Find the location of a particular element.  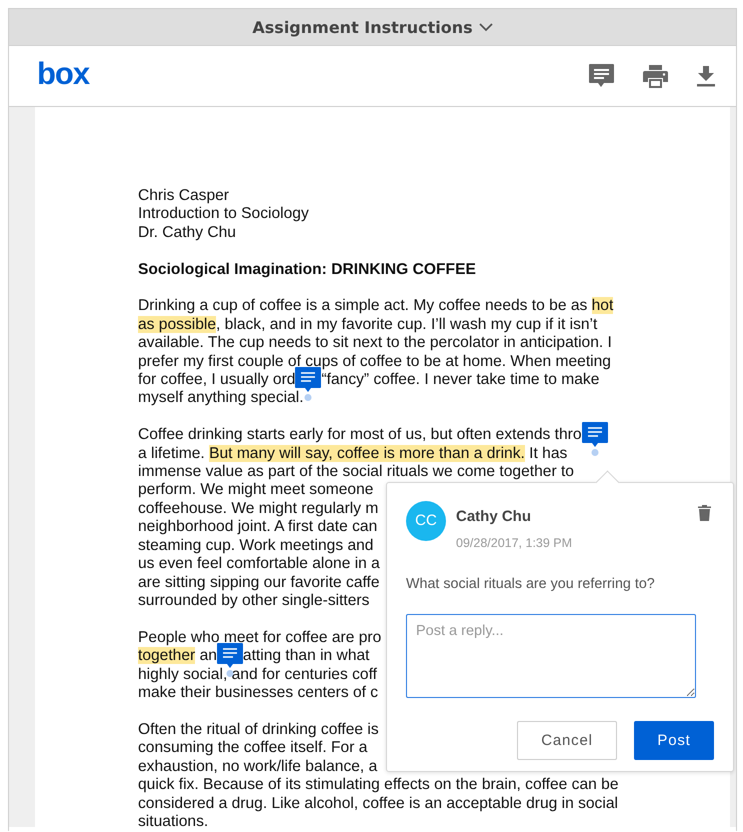

text-line: available. The cup needs to sit next to the percolator in anticipation. I is located at coordinates (375, 343).